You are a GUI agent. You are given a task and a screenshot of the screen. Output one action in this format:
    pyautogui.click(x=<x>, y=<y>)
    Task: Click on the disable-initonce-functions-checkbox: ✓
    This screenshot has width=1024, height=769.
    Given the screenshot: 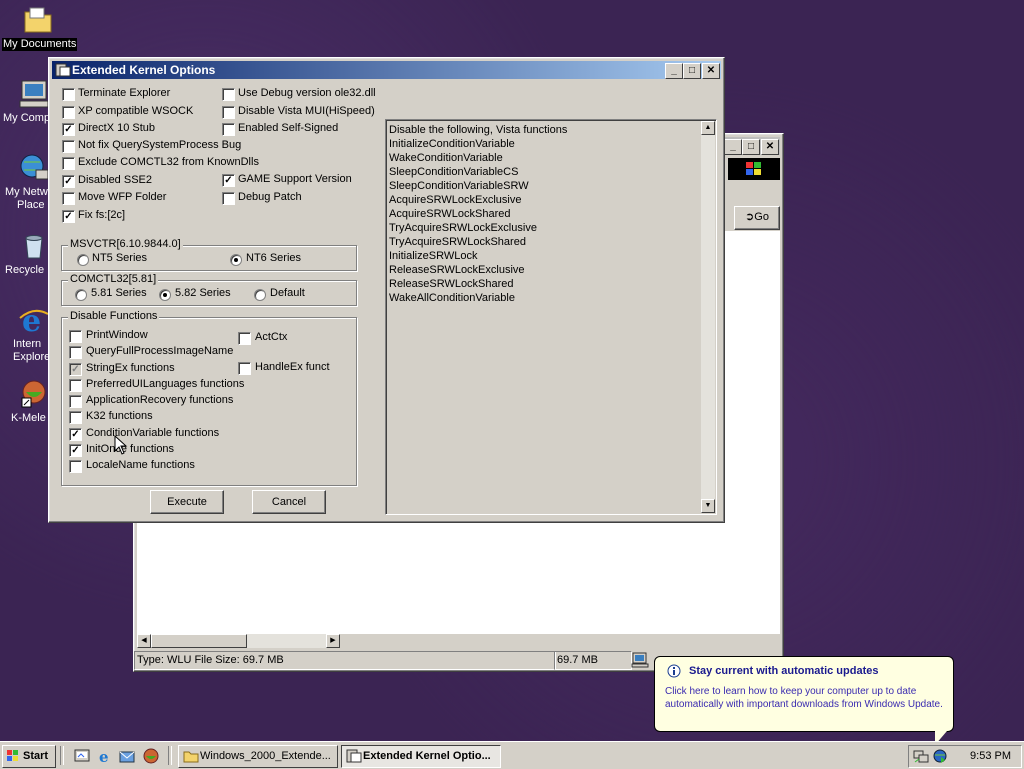 What is the action you would take?
    pyautogui.click(x=75, y=450)
    